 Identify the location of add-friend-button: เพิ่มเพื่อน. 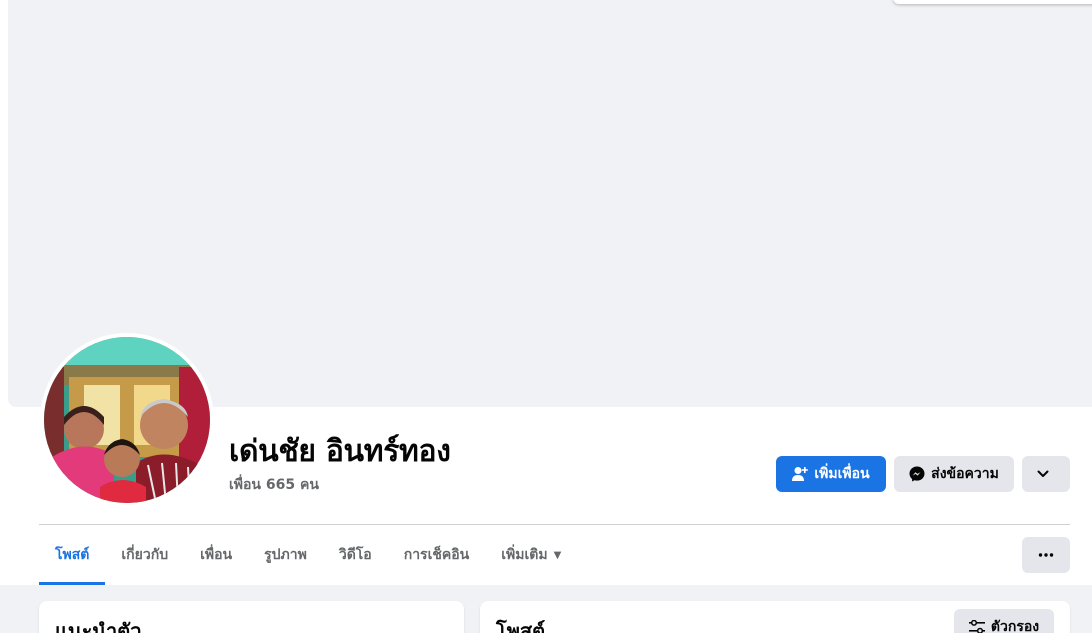
(831, 474).